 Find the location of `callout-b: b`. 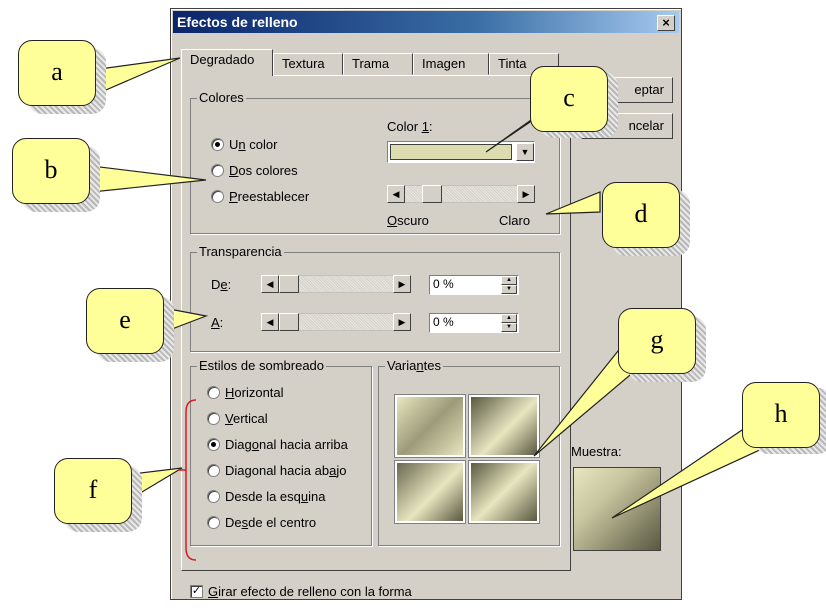

callout-b: b is located at coordinates (51, 171).